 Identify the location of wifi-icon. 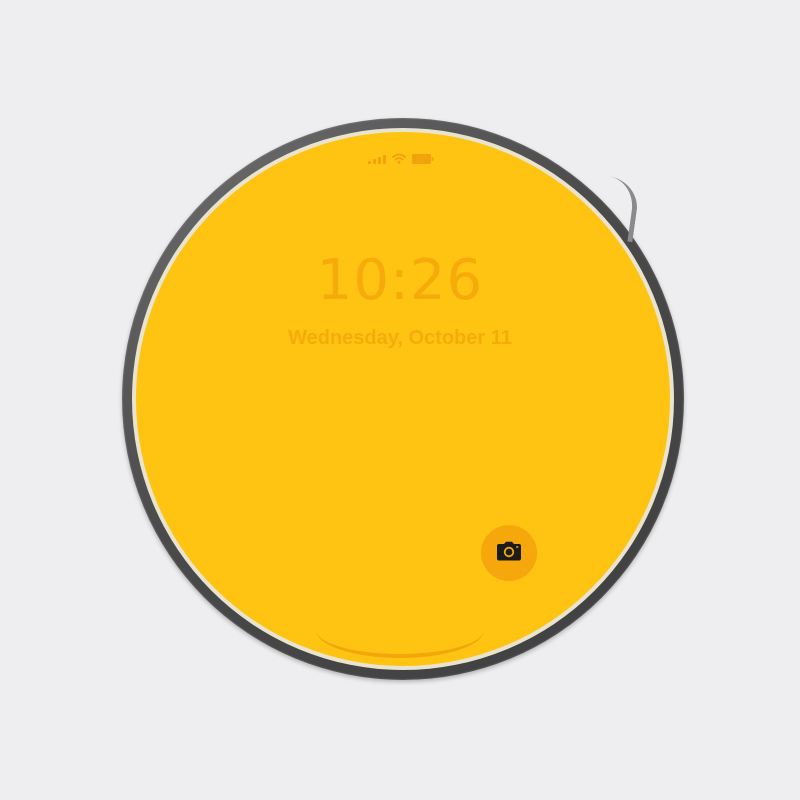
(399, 158).